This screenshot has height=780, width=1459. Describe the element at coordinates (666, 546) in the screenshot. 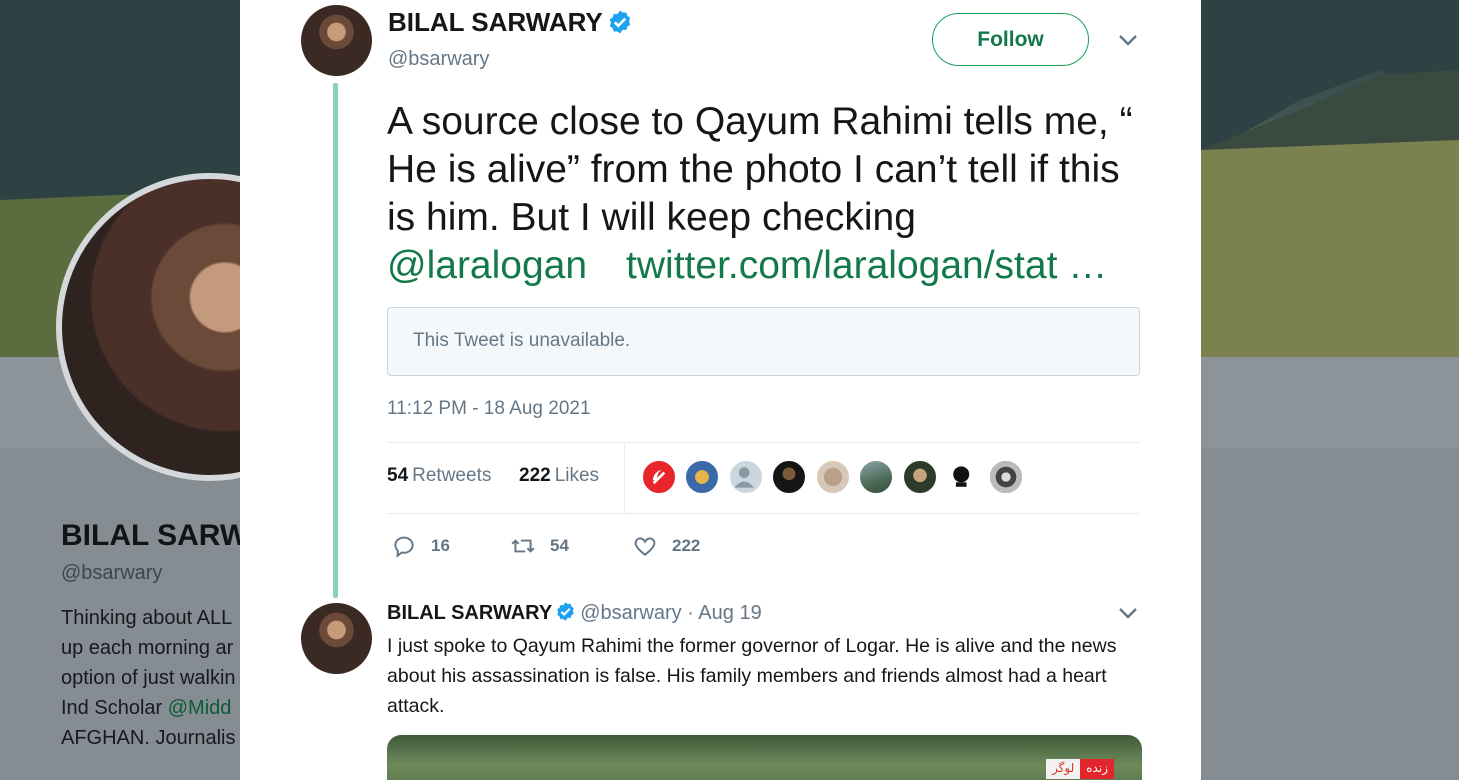

I see `like-action: 222` at that location.